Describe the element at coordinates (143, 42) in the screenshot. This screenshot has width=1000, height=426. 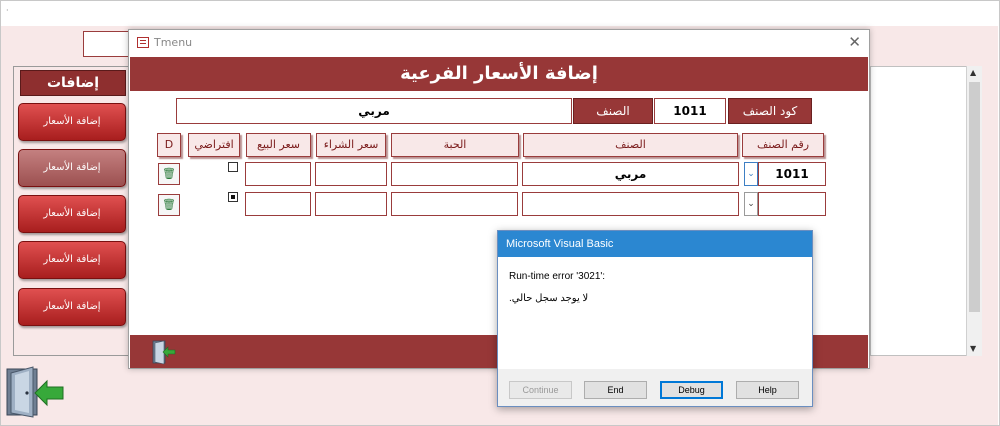
I see `form-icon` at that location.